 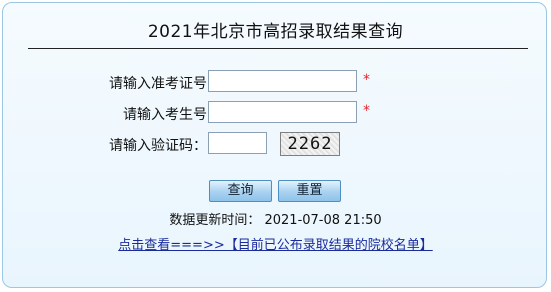 I want to click on captcha-label: 请输入验证码：, so click(x=158, y=146).